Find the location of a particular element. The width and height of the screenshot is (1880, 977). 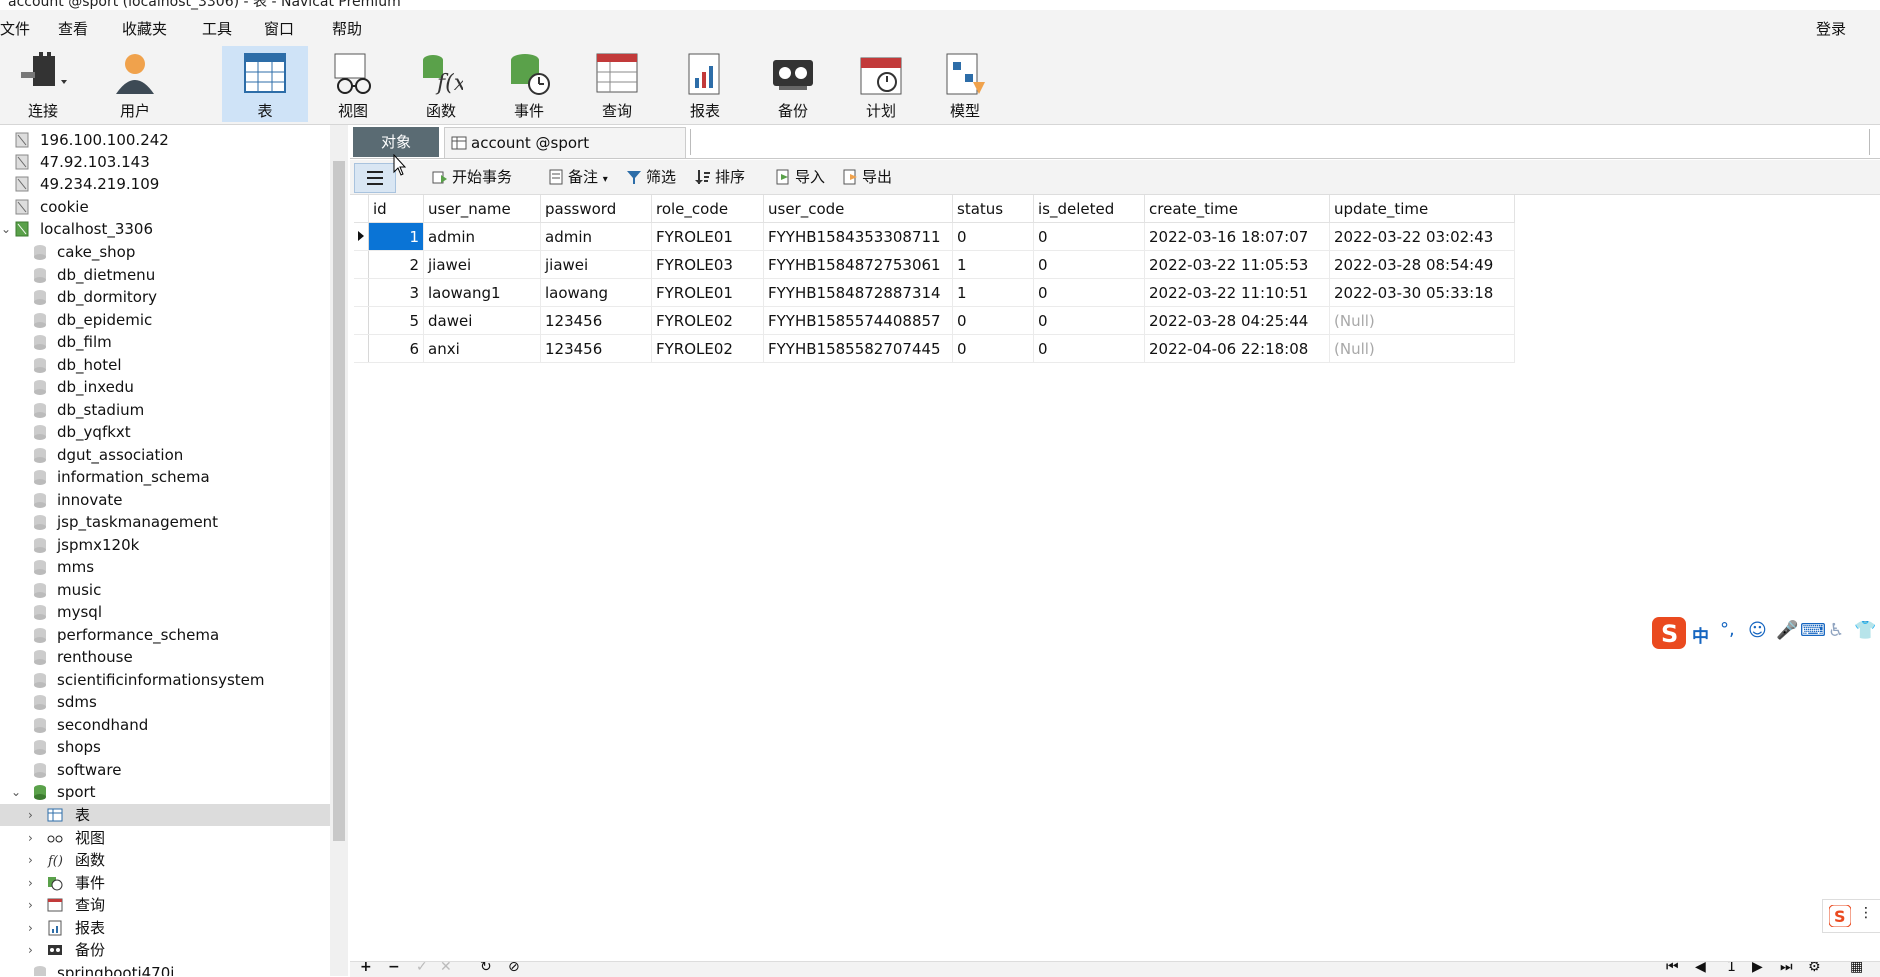

menu-help: 帮助 is located at coordinates (347, 28).